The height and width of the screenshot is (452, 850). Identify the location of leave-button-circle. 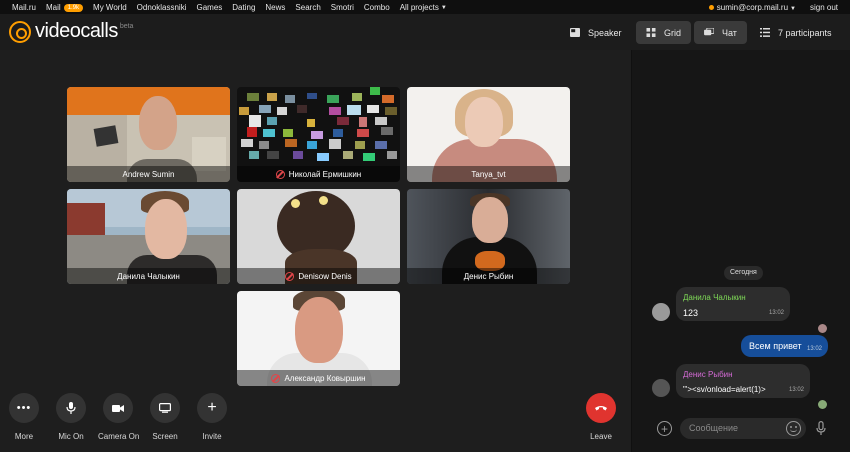
(601, 408).